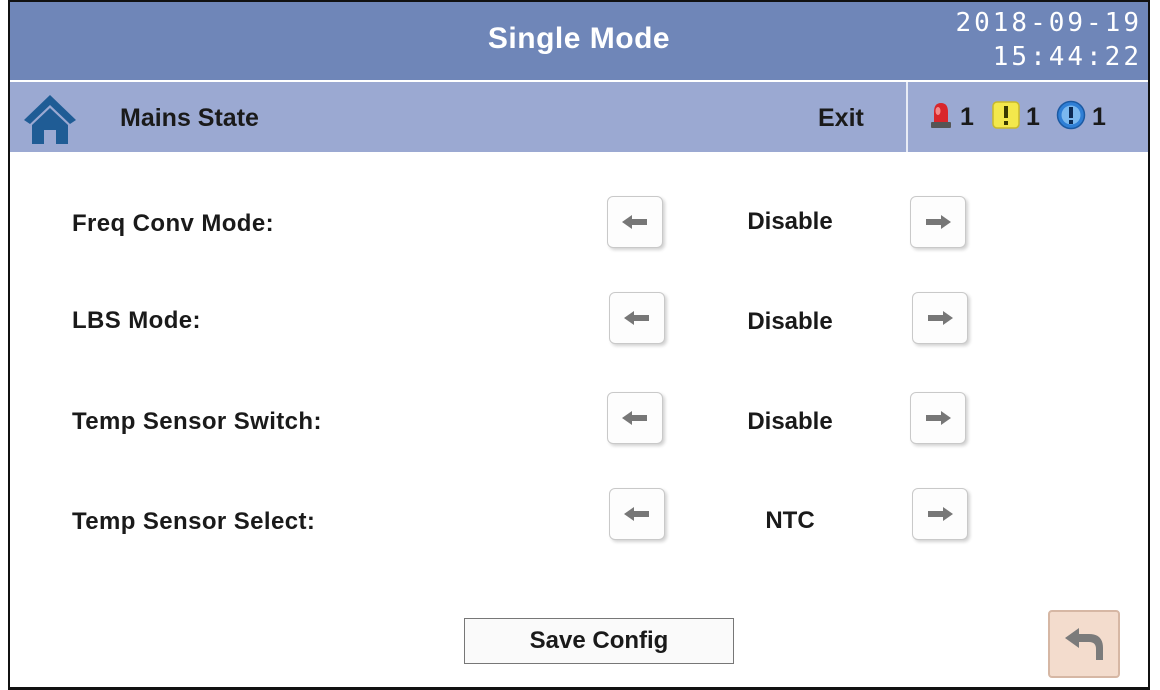 Image resolution: width=1160 pixels, height=690 pixels. Describe the element at coordinates (841, 118) in the screenshot. I see `exit-button: Exit` at that location.